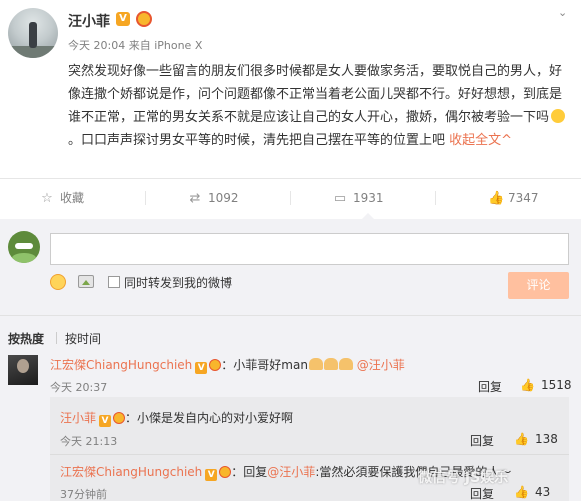 The height and width of the screenshot is (501, 581). I want to click on reply-like-count: 138, so click(546, 439).